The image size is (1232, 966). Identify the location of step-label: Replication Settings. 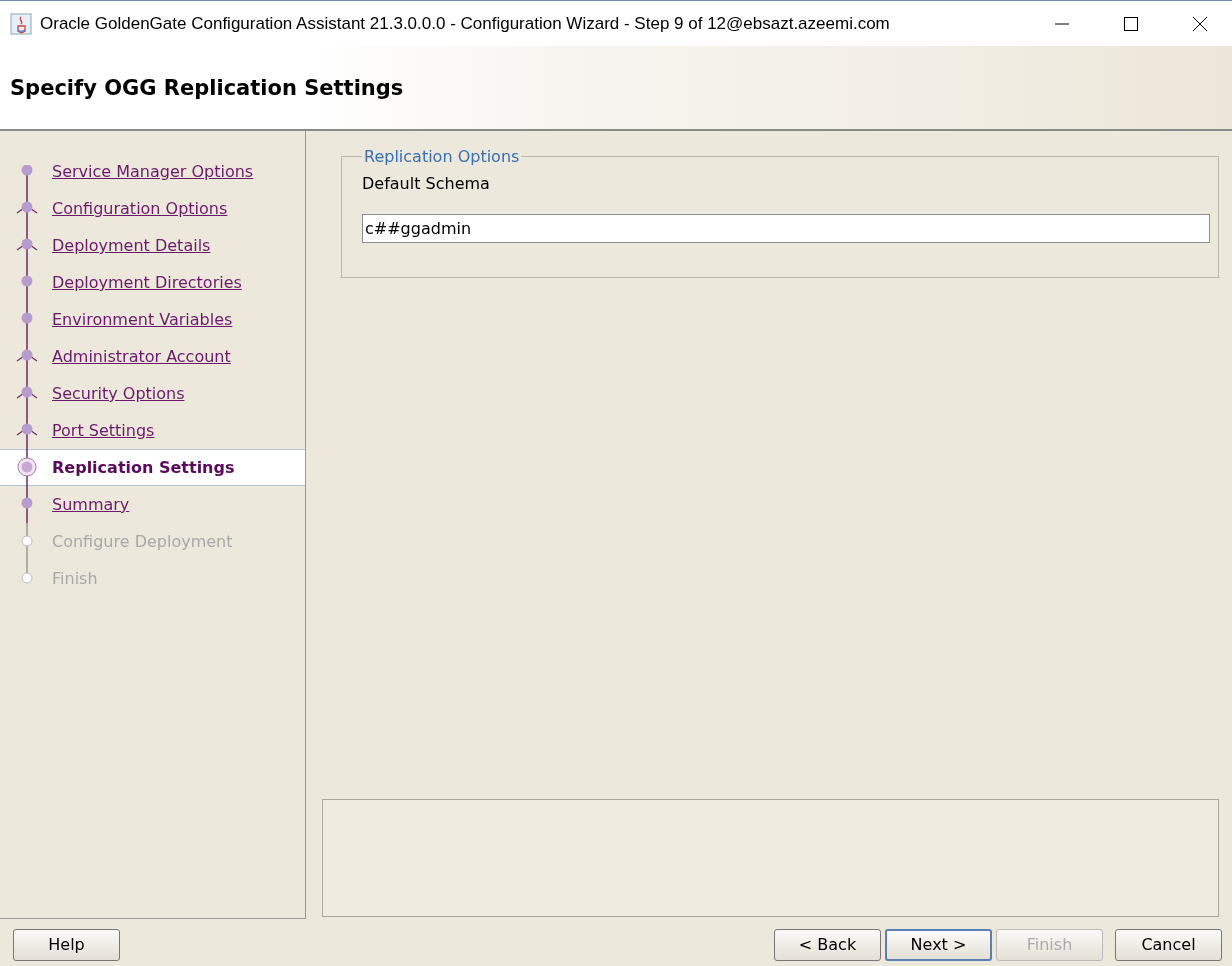
(143, 467).